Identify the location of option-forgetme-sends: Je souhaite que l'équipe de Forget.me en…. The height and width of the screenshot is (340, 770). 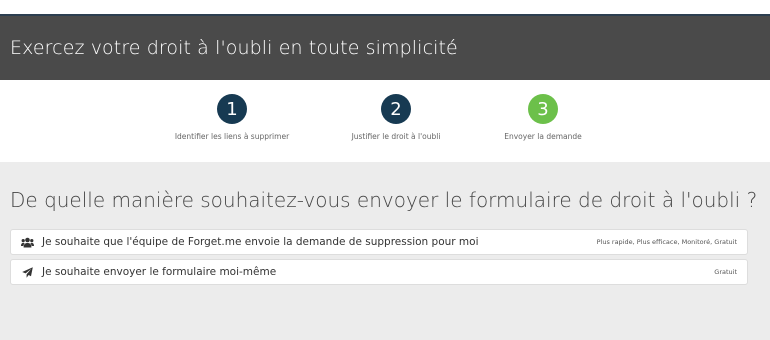
(379, 242).